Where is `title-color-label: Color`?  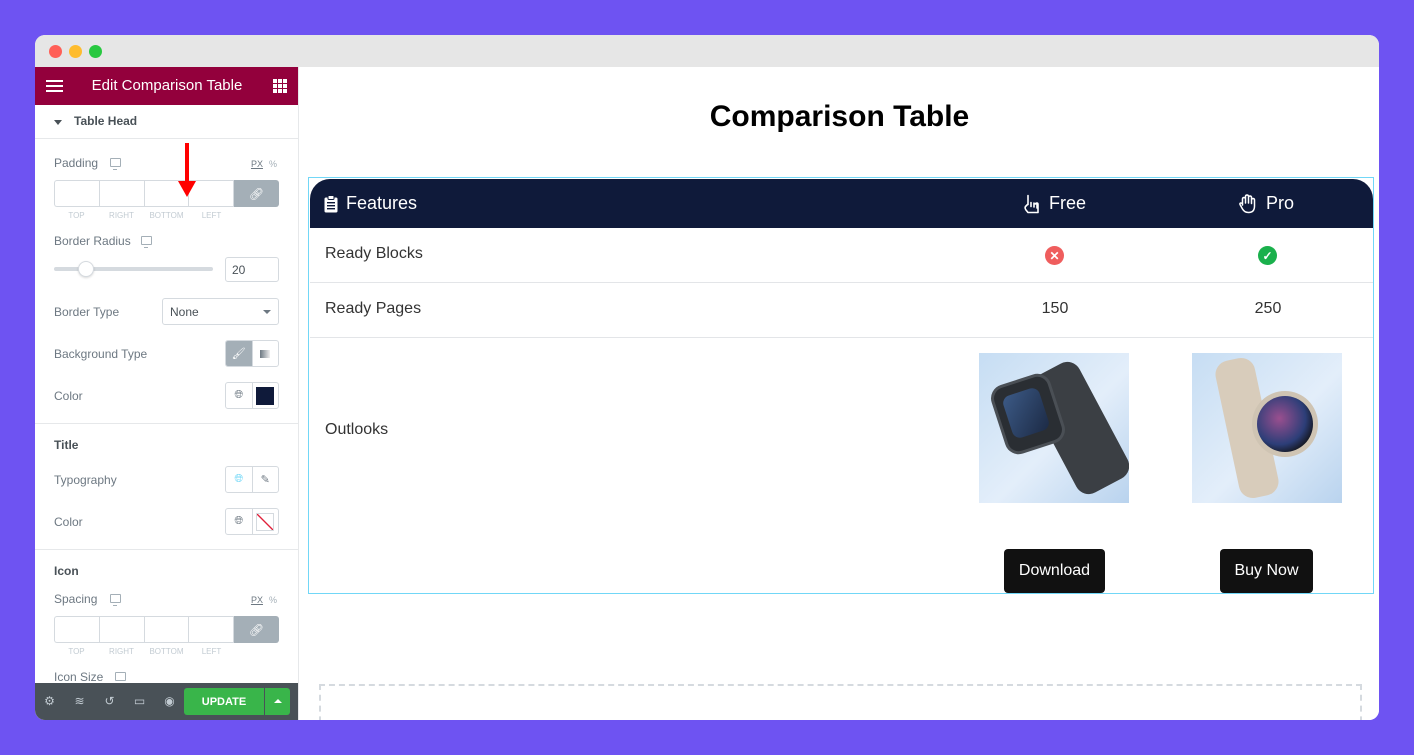
title-color-label: Color is located at coordinates (68, 522).